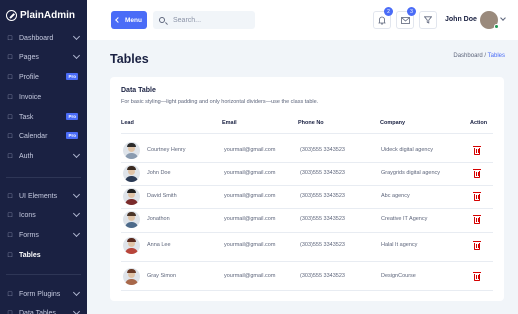 The image size is (518, 314). I want to click on sidebar-item-ui-elements: □ UI Elements, so click(43, 196).